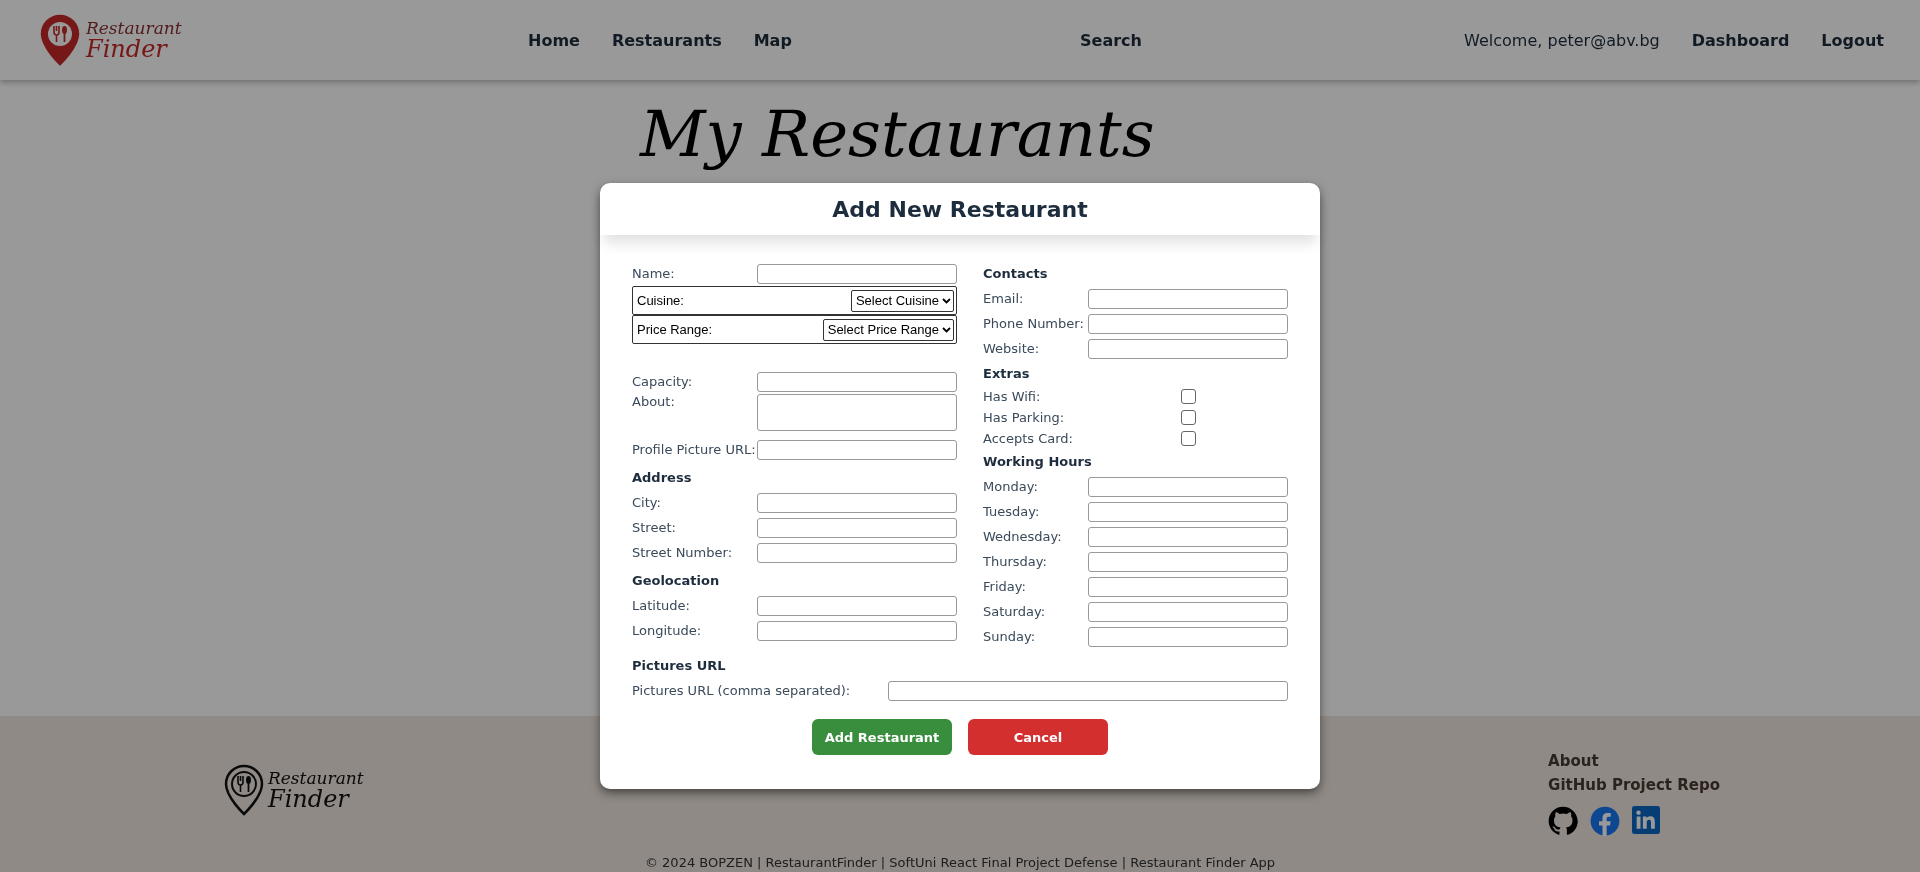  I want to click on field-label: Latitude:, so click(661, 605).